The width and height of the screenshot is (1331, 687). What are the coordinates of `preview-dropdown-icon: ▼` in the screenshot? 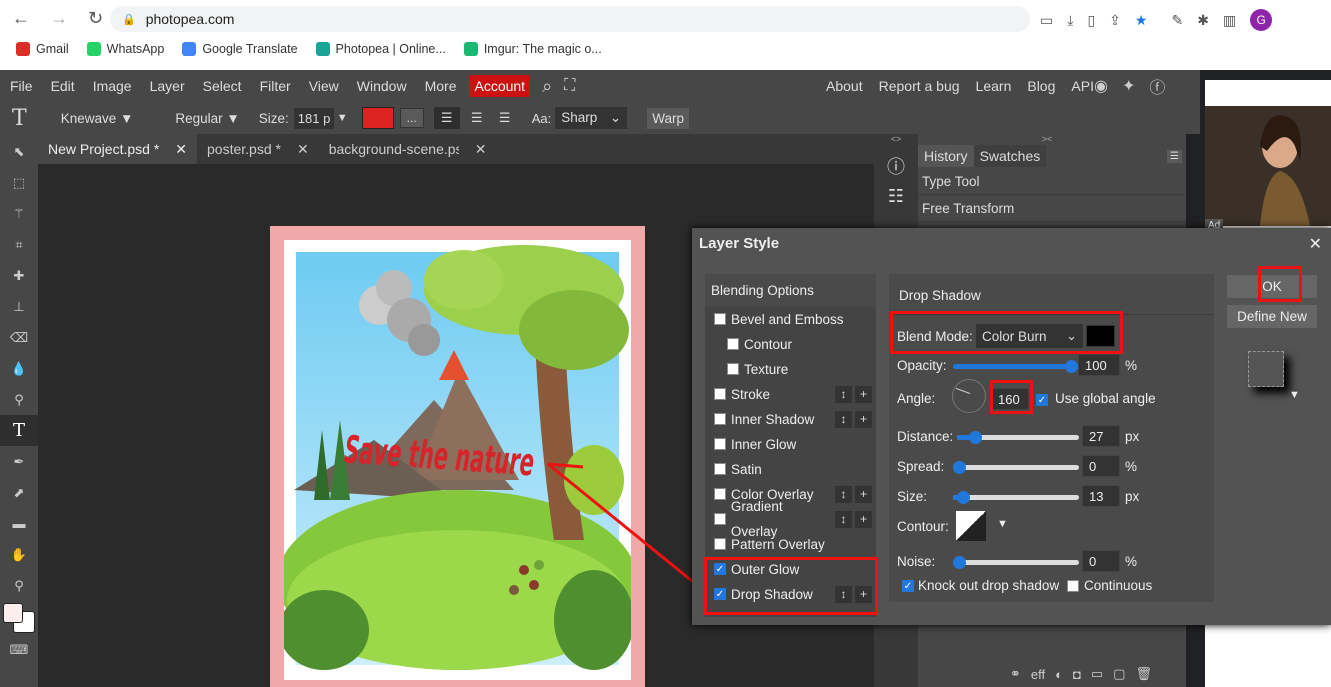 It's located at (1294, 395).